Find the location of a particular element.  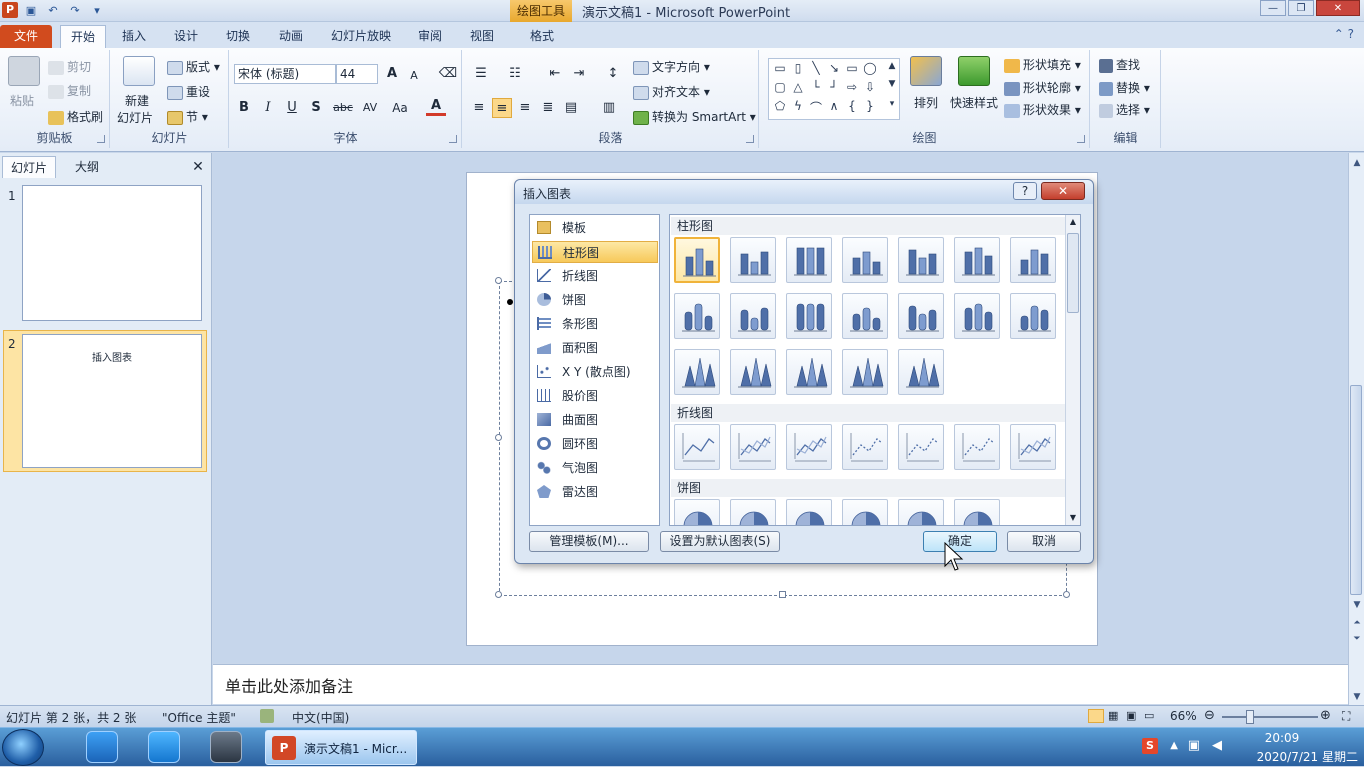

gallery-scroll-thumb is located at coordinates (1073, 273).